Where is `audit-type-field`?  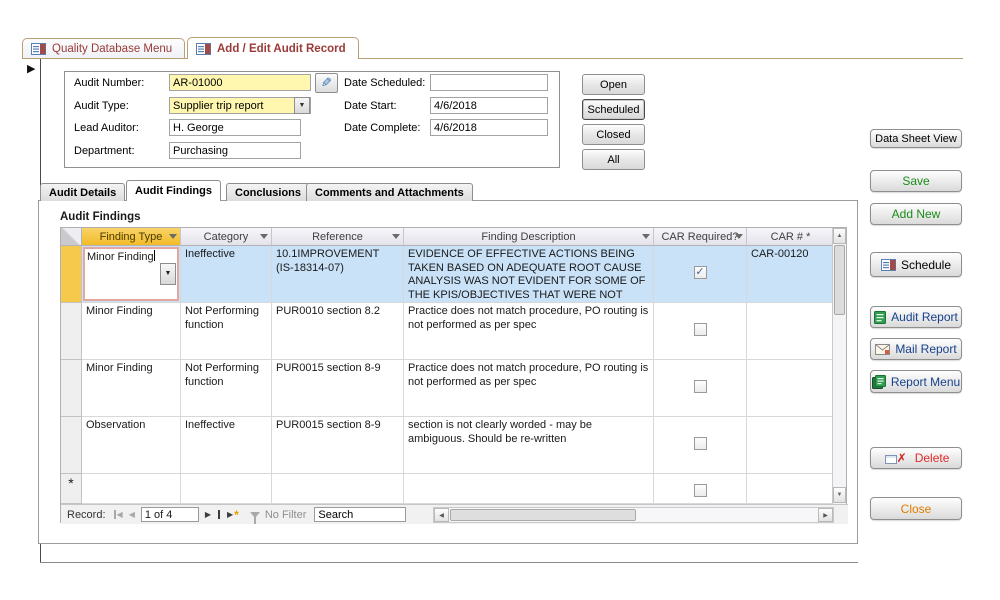
audit-type-field is located at coordinates (240, 105).